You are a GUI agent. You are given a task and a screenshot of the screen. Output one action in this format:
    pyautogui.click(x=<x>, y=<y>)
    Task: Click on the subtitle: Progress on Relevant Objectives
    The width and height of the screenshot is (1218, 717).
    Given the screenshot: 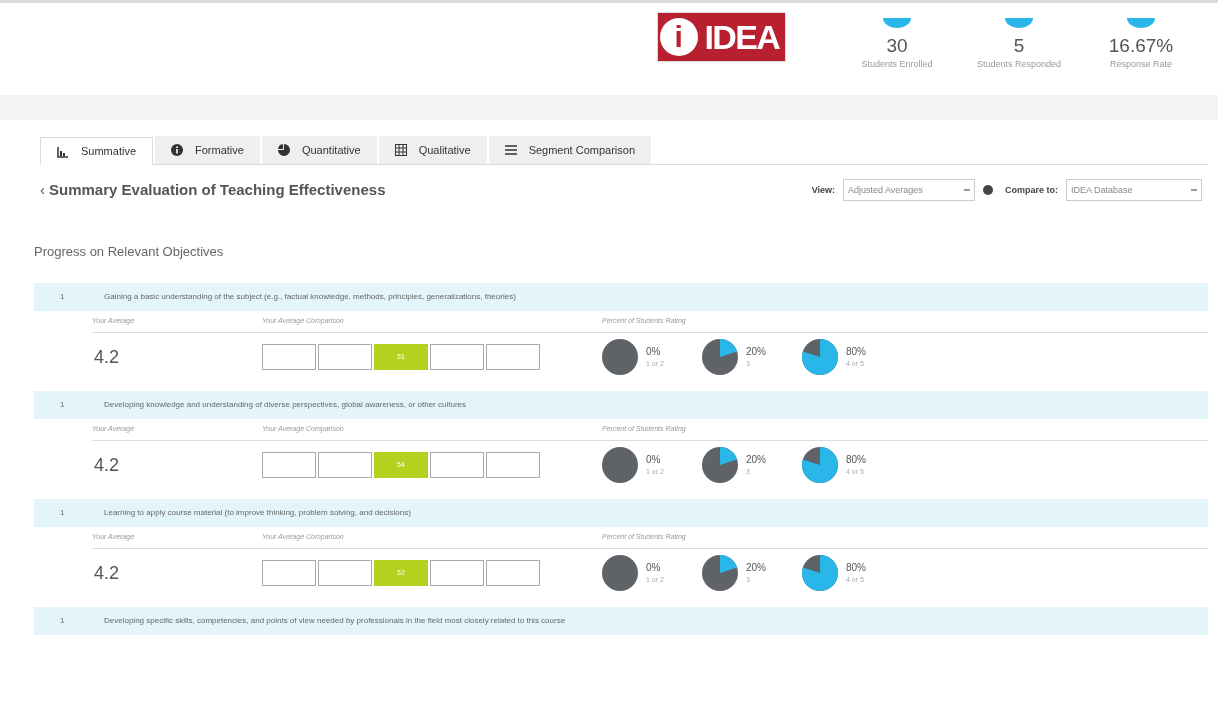 What is the action you would take?
    pyautogui.click(x=129, y=251)
    